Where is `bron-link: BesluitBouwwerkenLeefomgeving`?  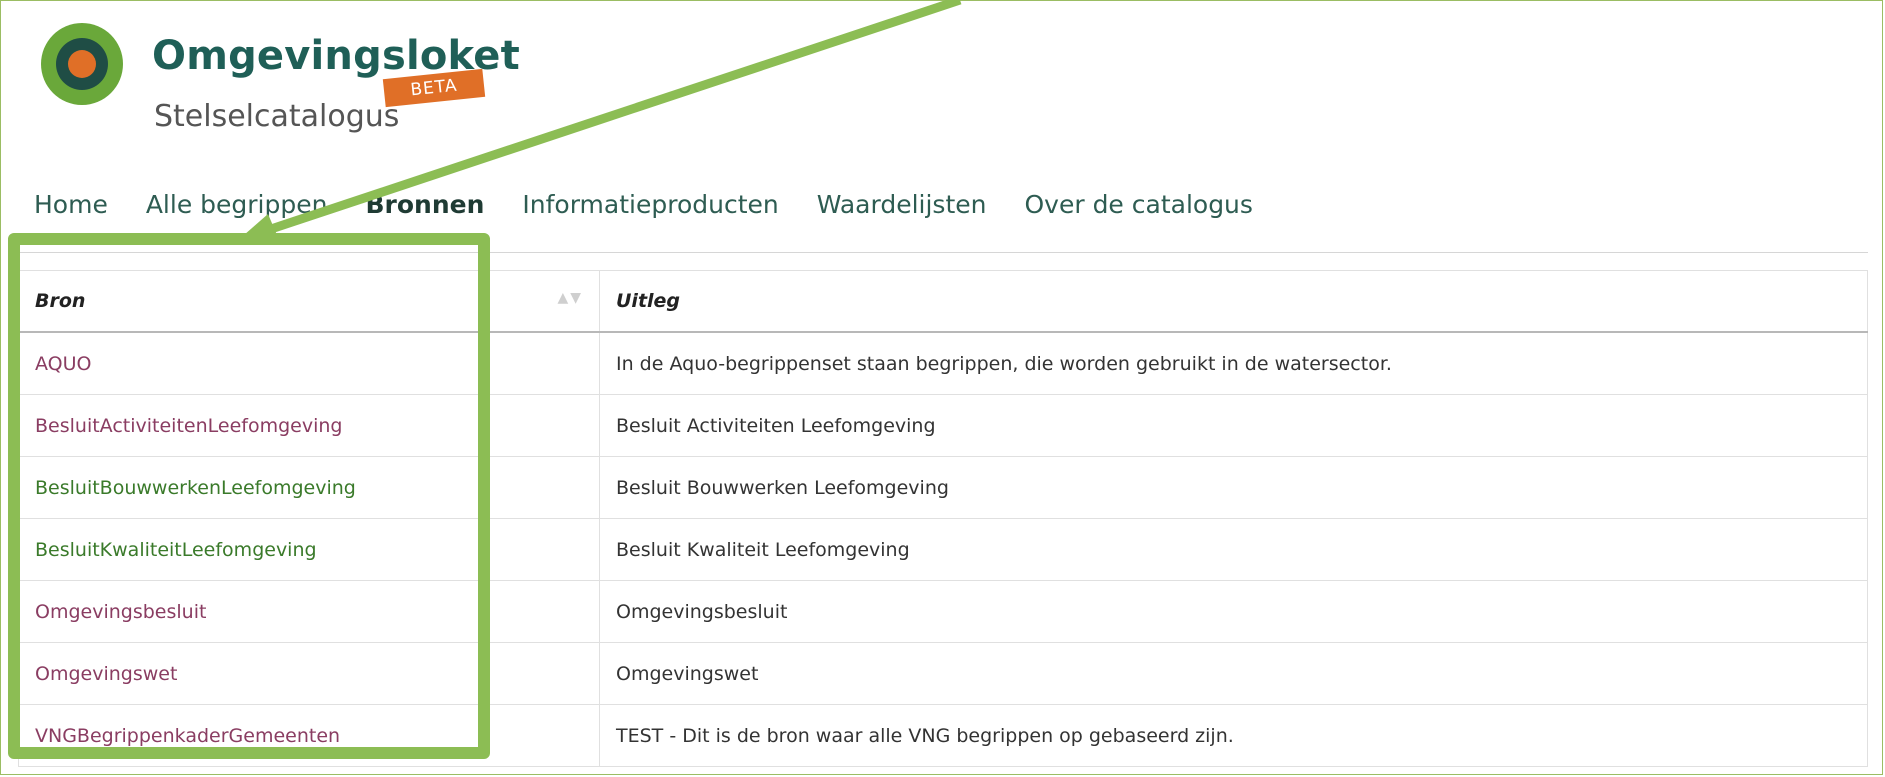 bron-link: BesluitBouwwerkenLeefomgeving is located at coordinates (195, 488).